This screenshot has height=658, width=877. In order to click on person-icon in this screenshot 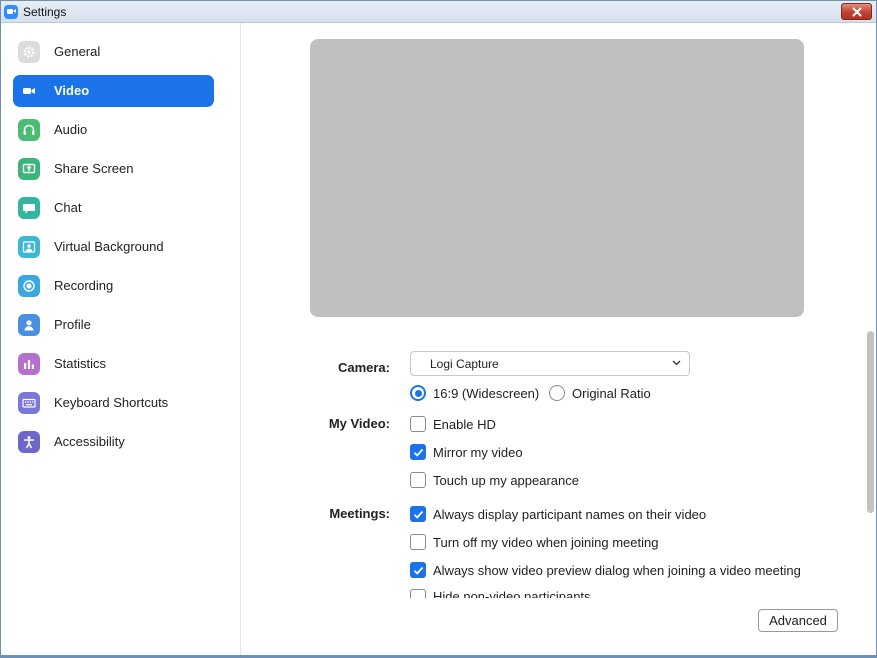, I will do `click(29, 325)`.